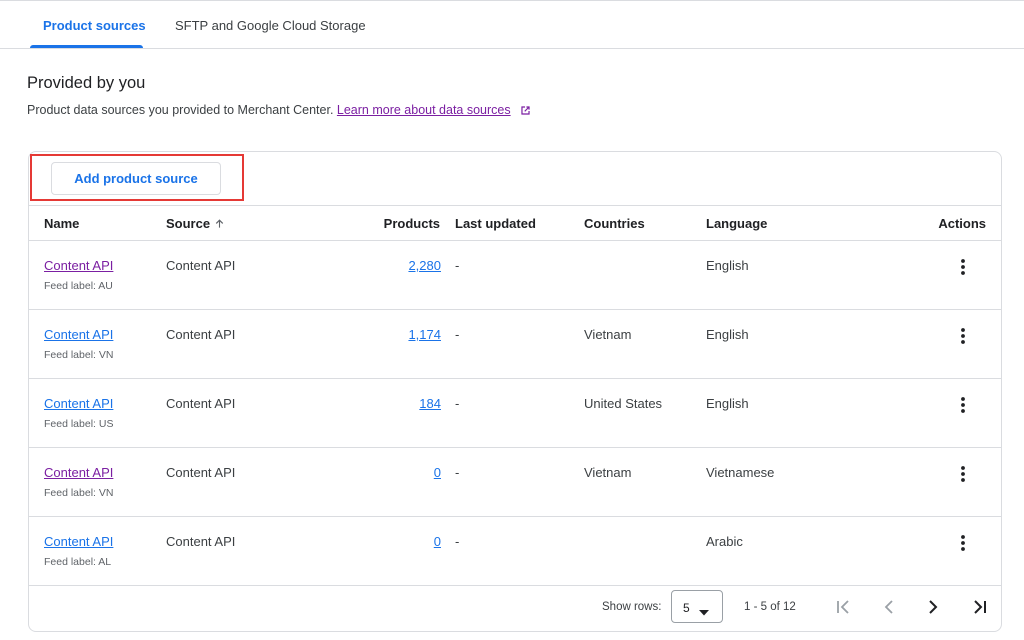 This screenshot has width=1024, height=640. Describe the element at coordinates (94, 25) in the screenshot. I see `tab-product-sources: Product sources` at that location.